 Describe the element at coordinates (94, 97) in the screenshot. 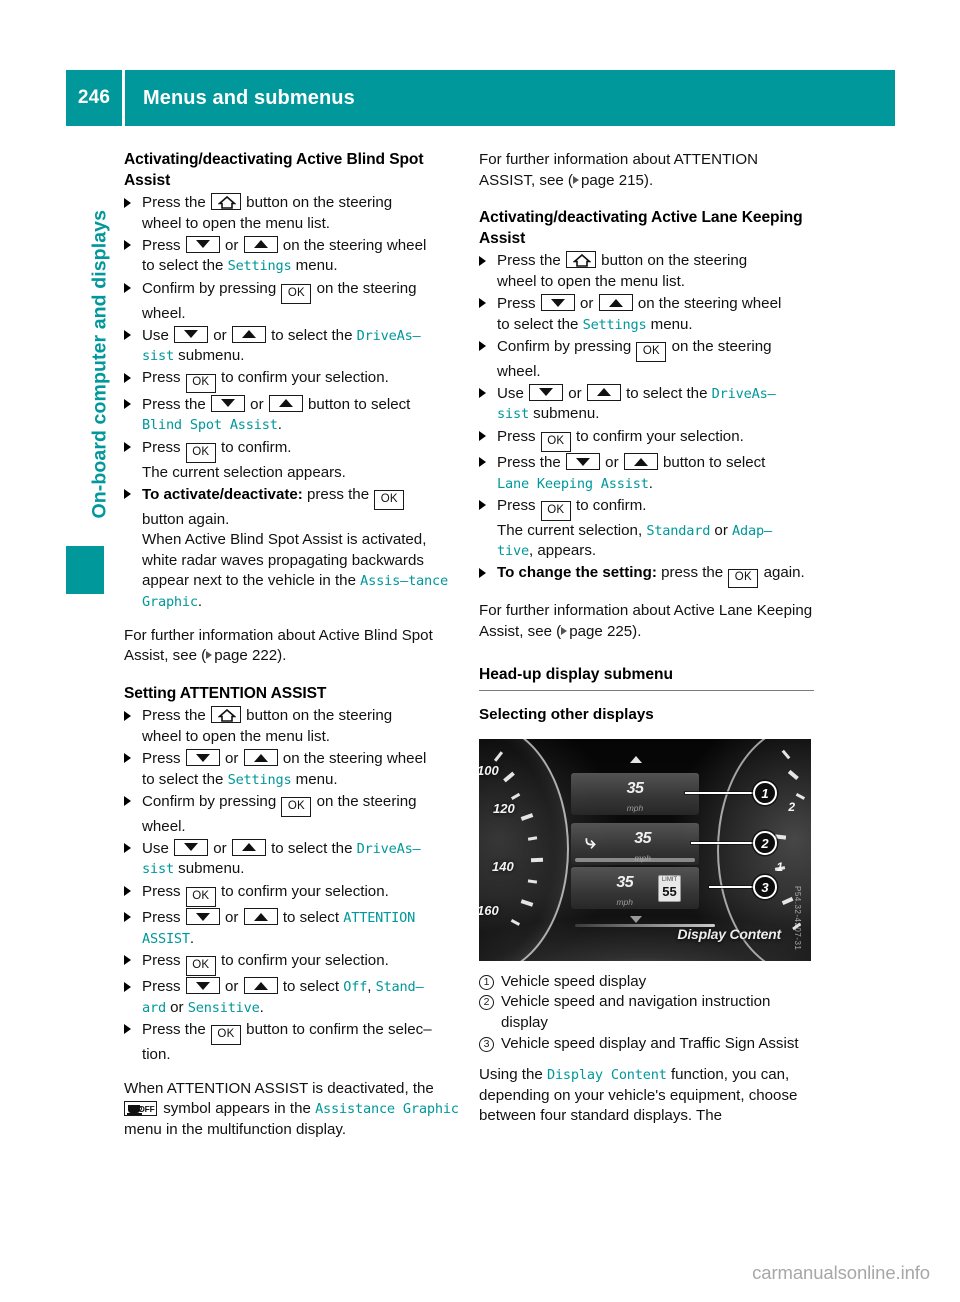

I see `page-number: 246` at that location.